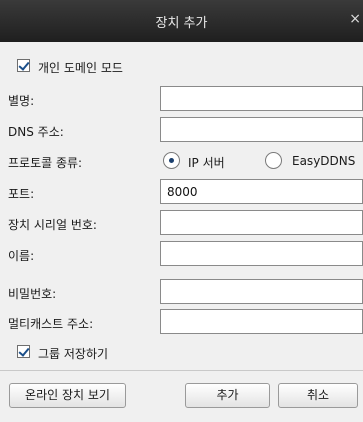 This screenshot has height=422, width=363. Describe the element at coordinates (227, 395) in the screenshot. I see `add-button: 추가` at that location.